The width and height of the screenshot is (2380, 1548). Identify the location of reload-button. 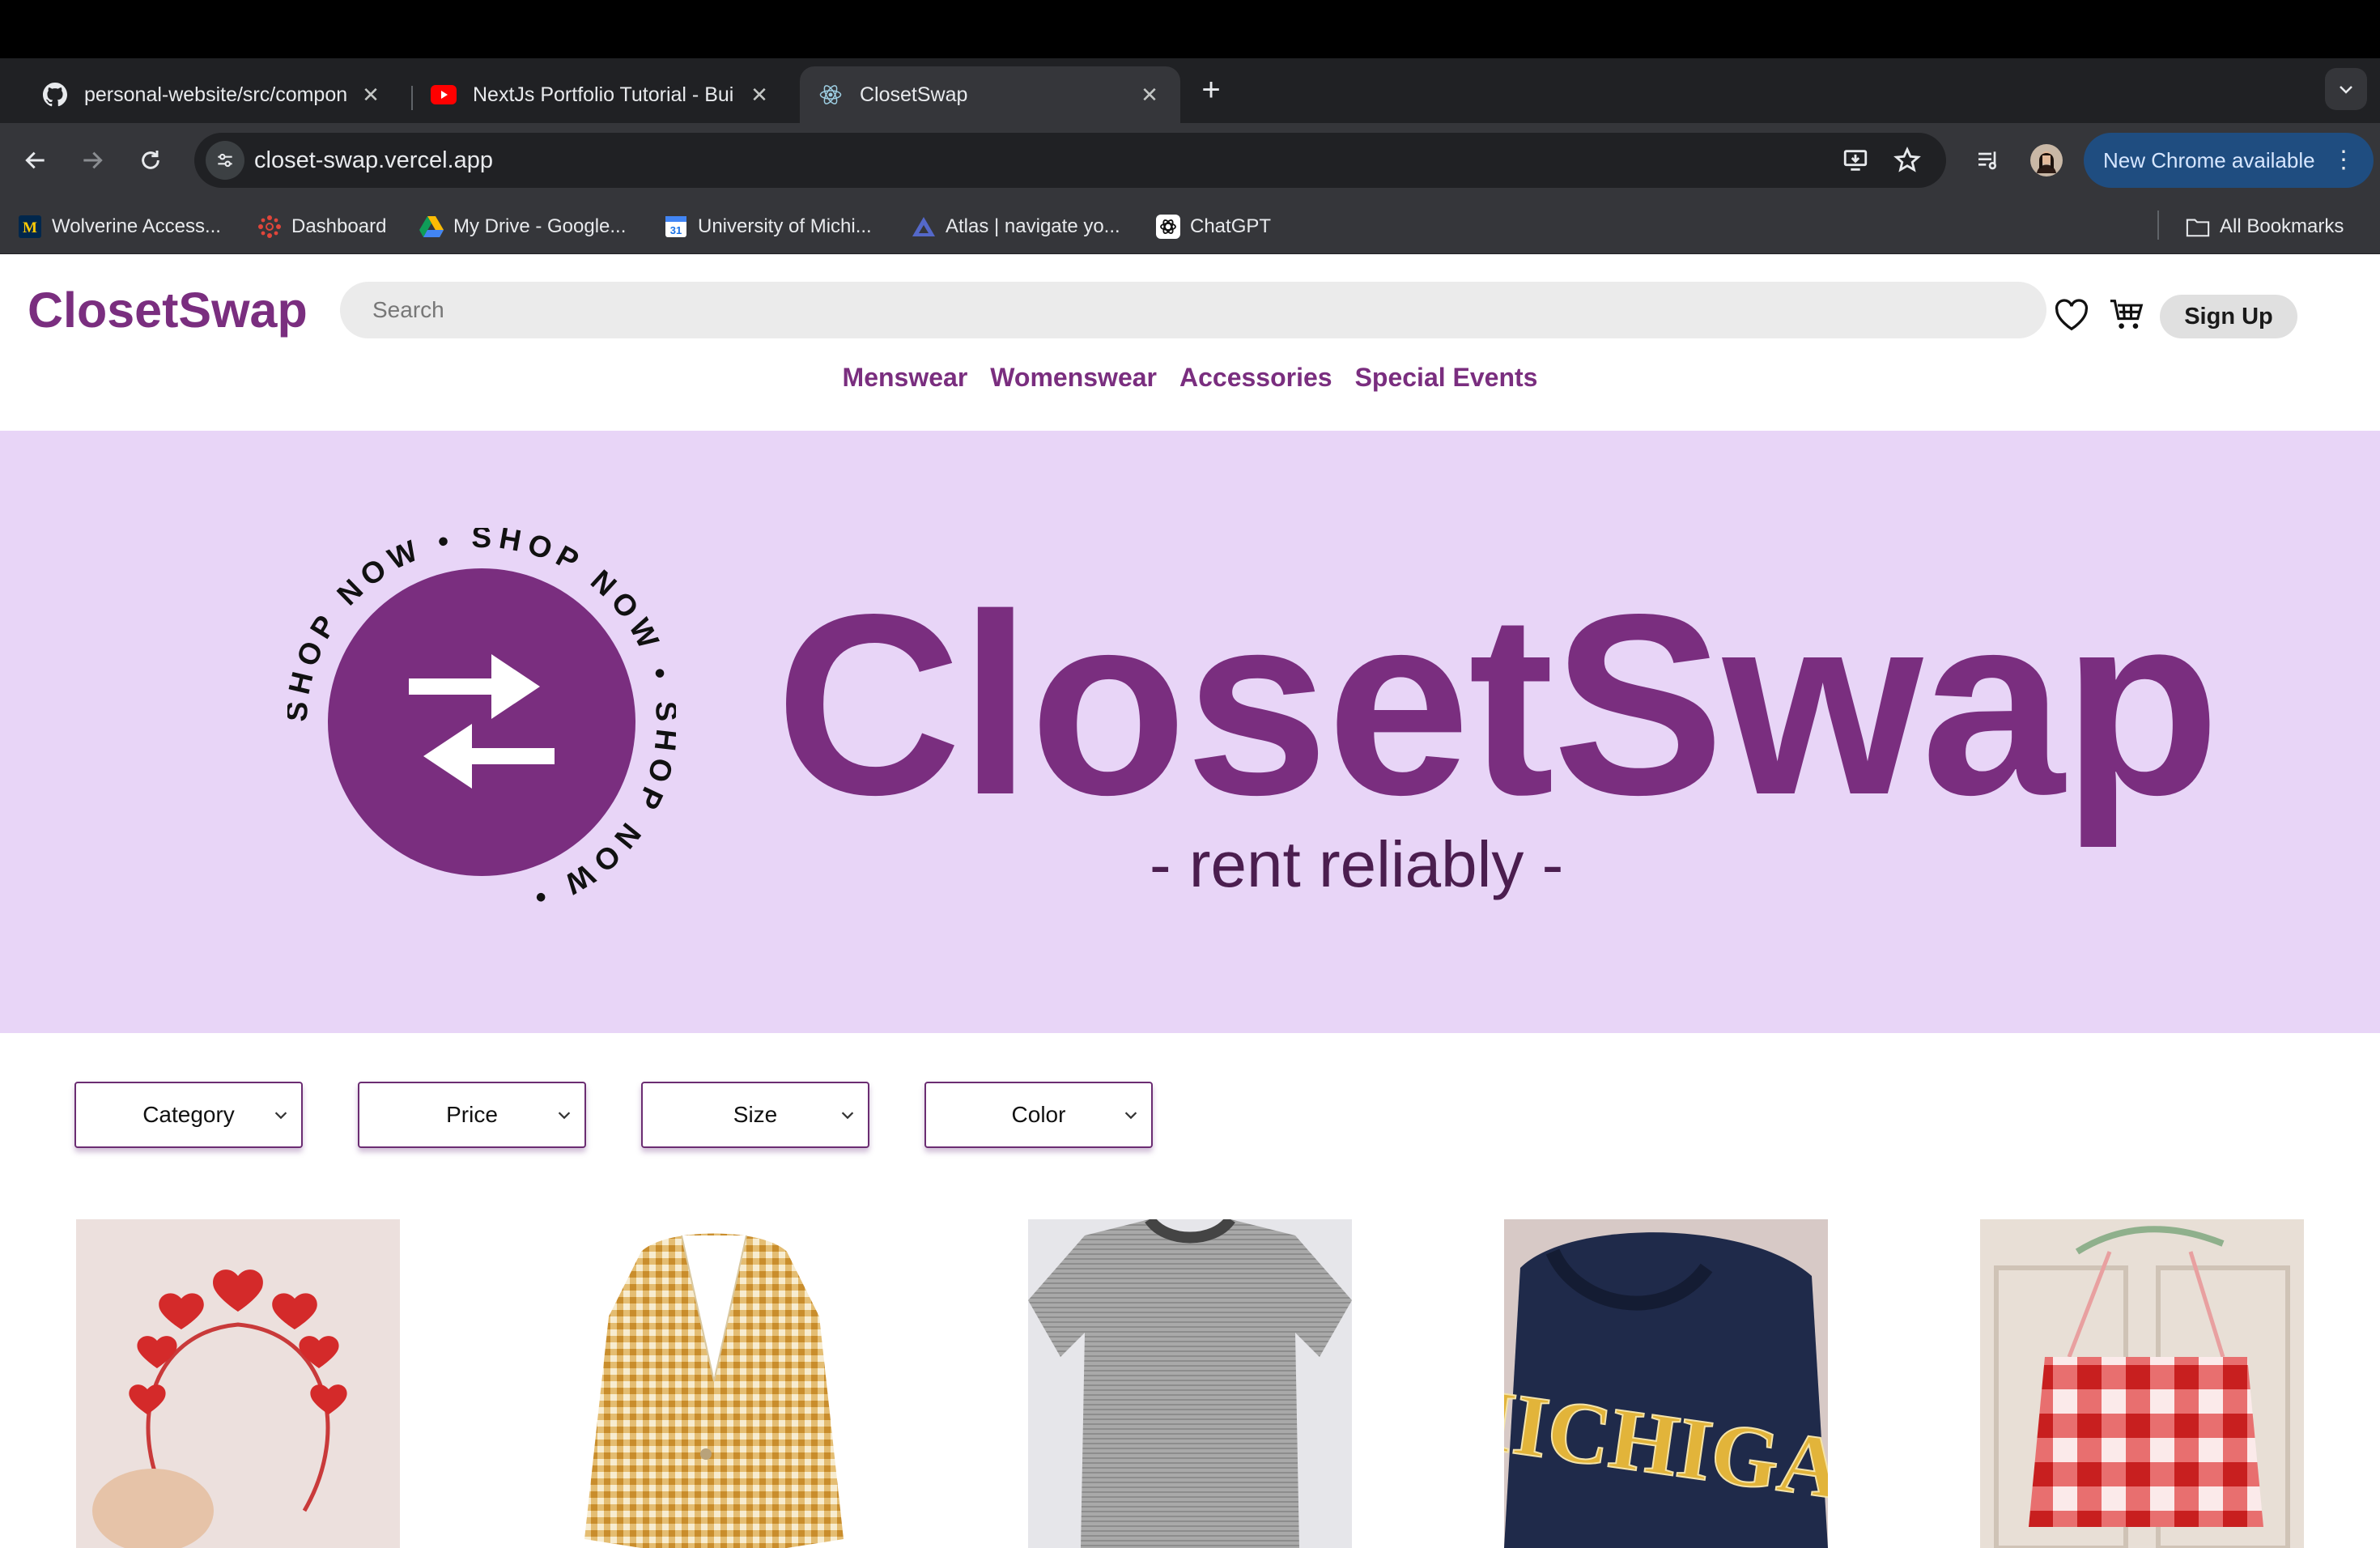
(150, 160).